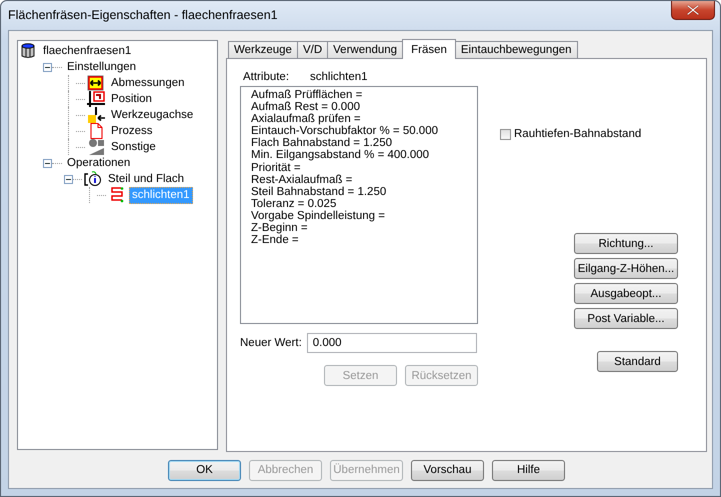 This screenshot has height=497, width=721. I want to click on position-icon, so click(96, 99).